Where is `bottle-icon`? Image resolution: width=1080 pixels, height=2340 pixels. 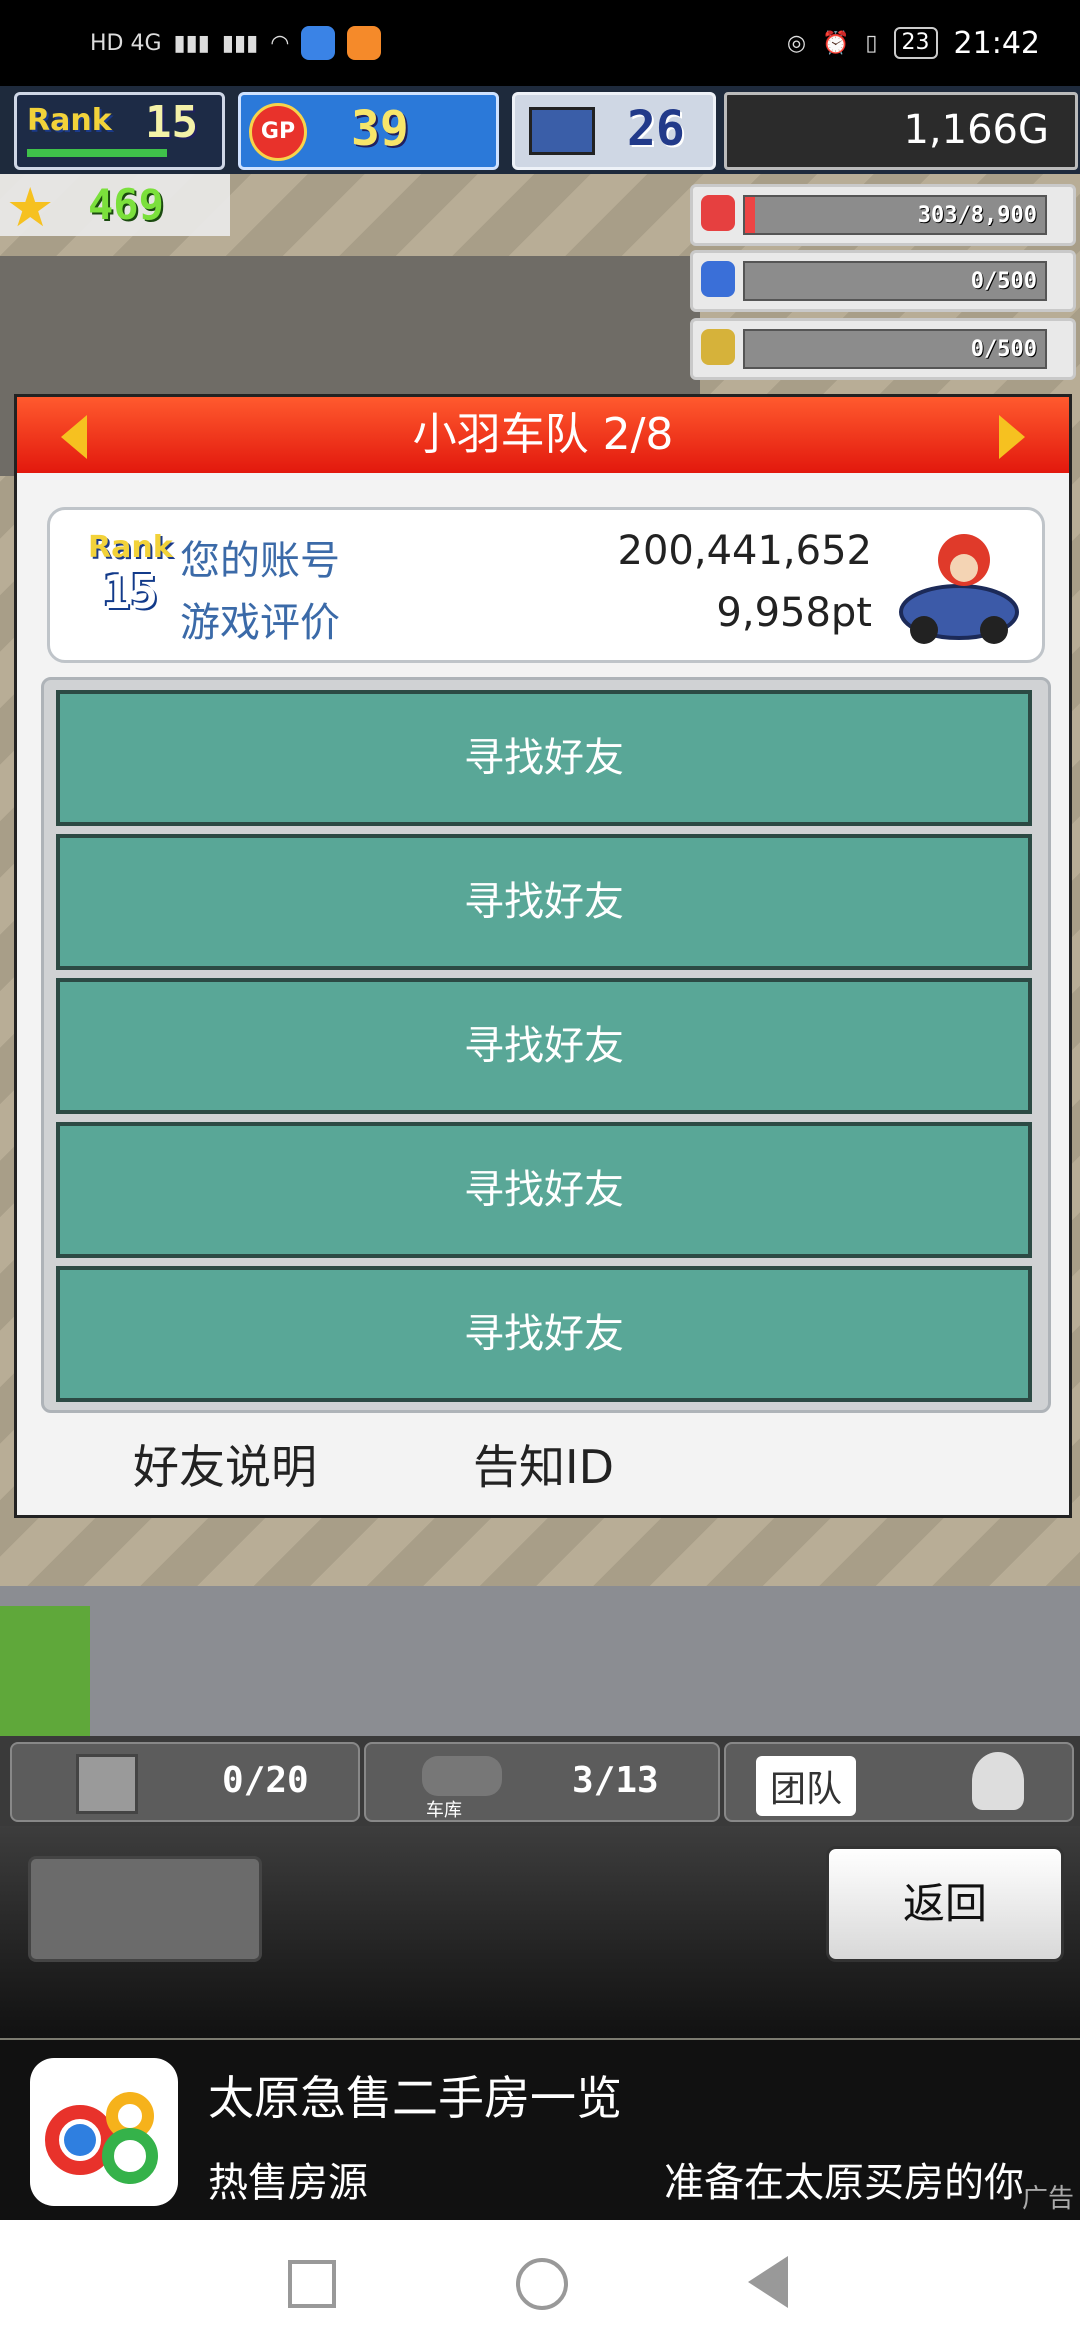 bottle-icon is located at coordinates (718, 279).